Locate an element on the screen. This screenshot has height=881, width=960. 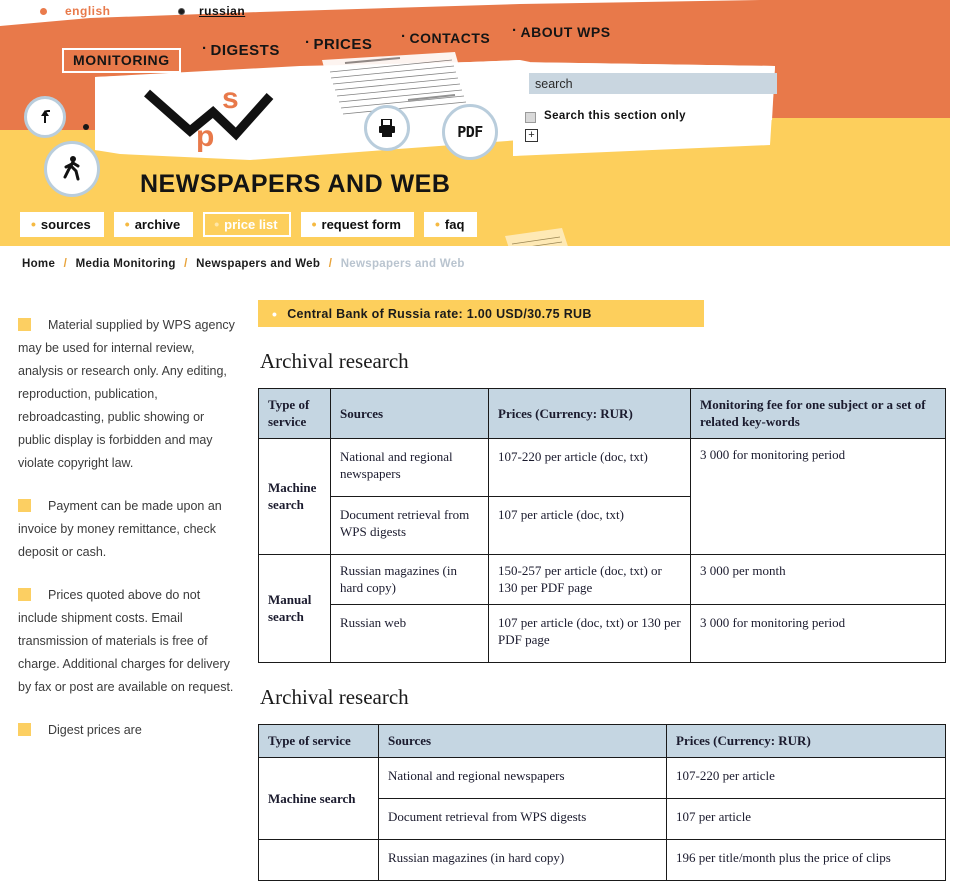
topnav-label-monitoring: MONITORING is located at coordinates (121, 60).